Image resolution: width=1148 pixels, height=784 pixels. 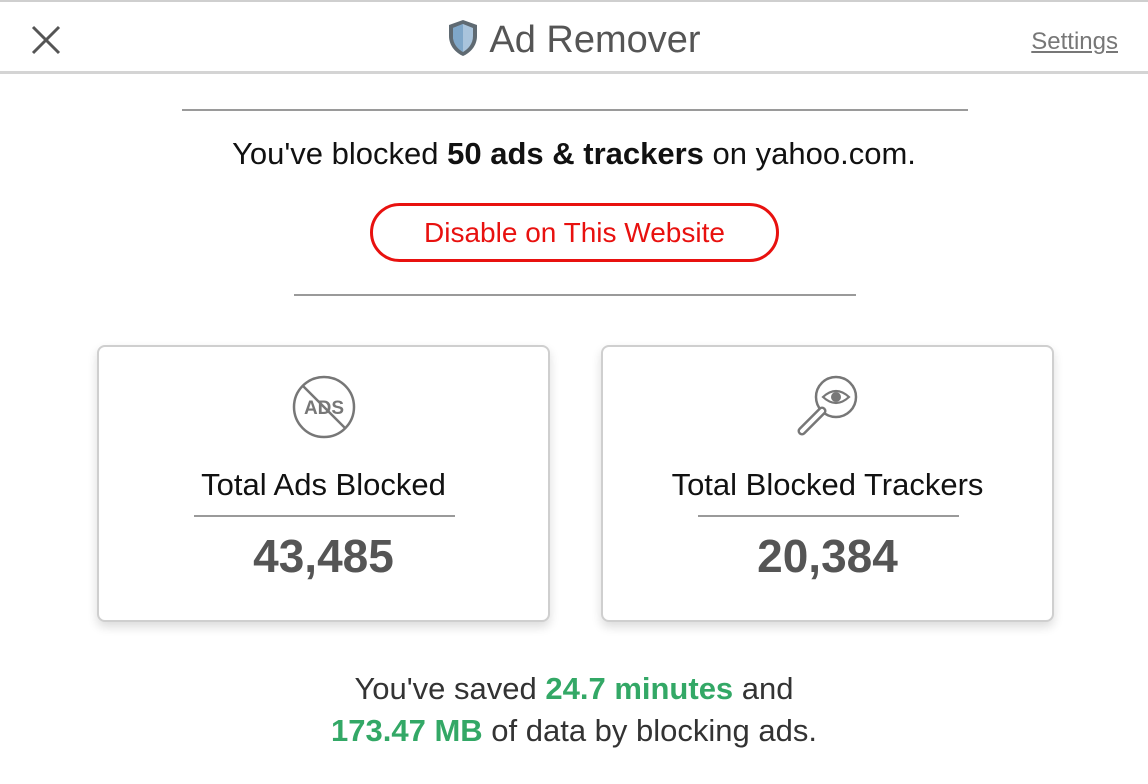 What do you see at coordinates (323, 407) in the screenshot?
I see `no-ads-icon: ADS` at bounding box center [323, 407].